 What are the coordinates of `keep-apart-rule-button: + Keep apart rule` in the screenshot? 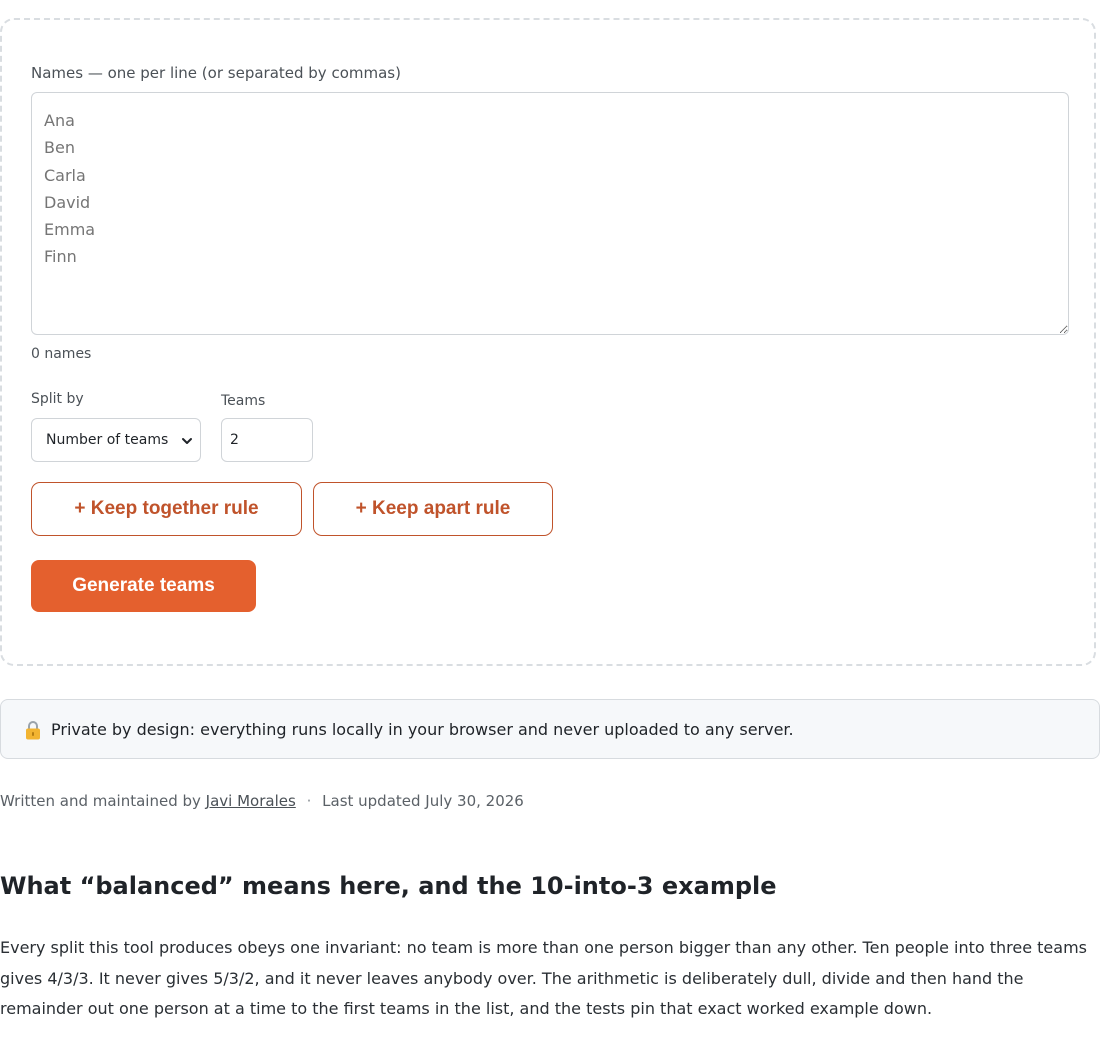 It's located at (433, 509).